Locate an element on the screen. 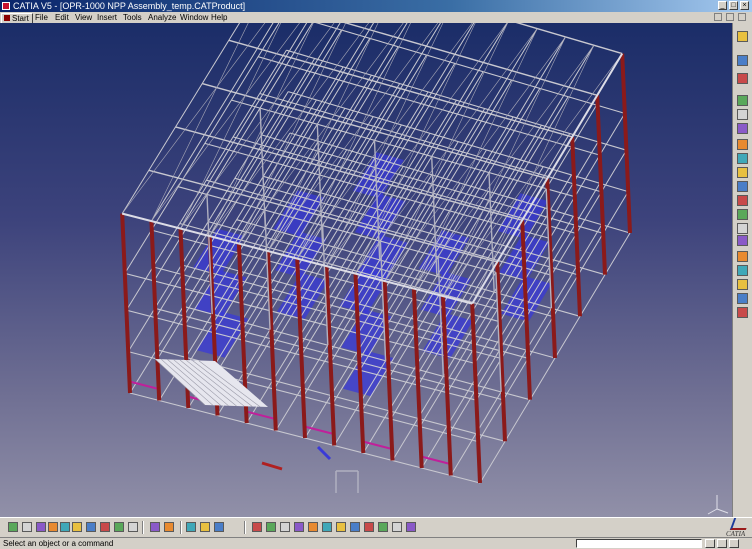  shading-icon is located at coordinates (369, 527).